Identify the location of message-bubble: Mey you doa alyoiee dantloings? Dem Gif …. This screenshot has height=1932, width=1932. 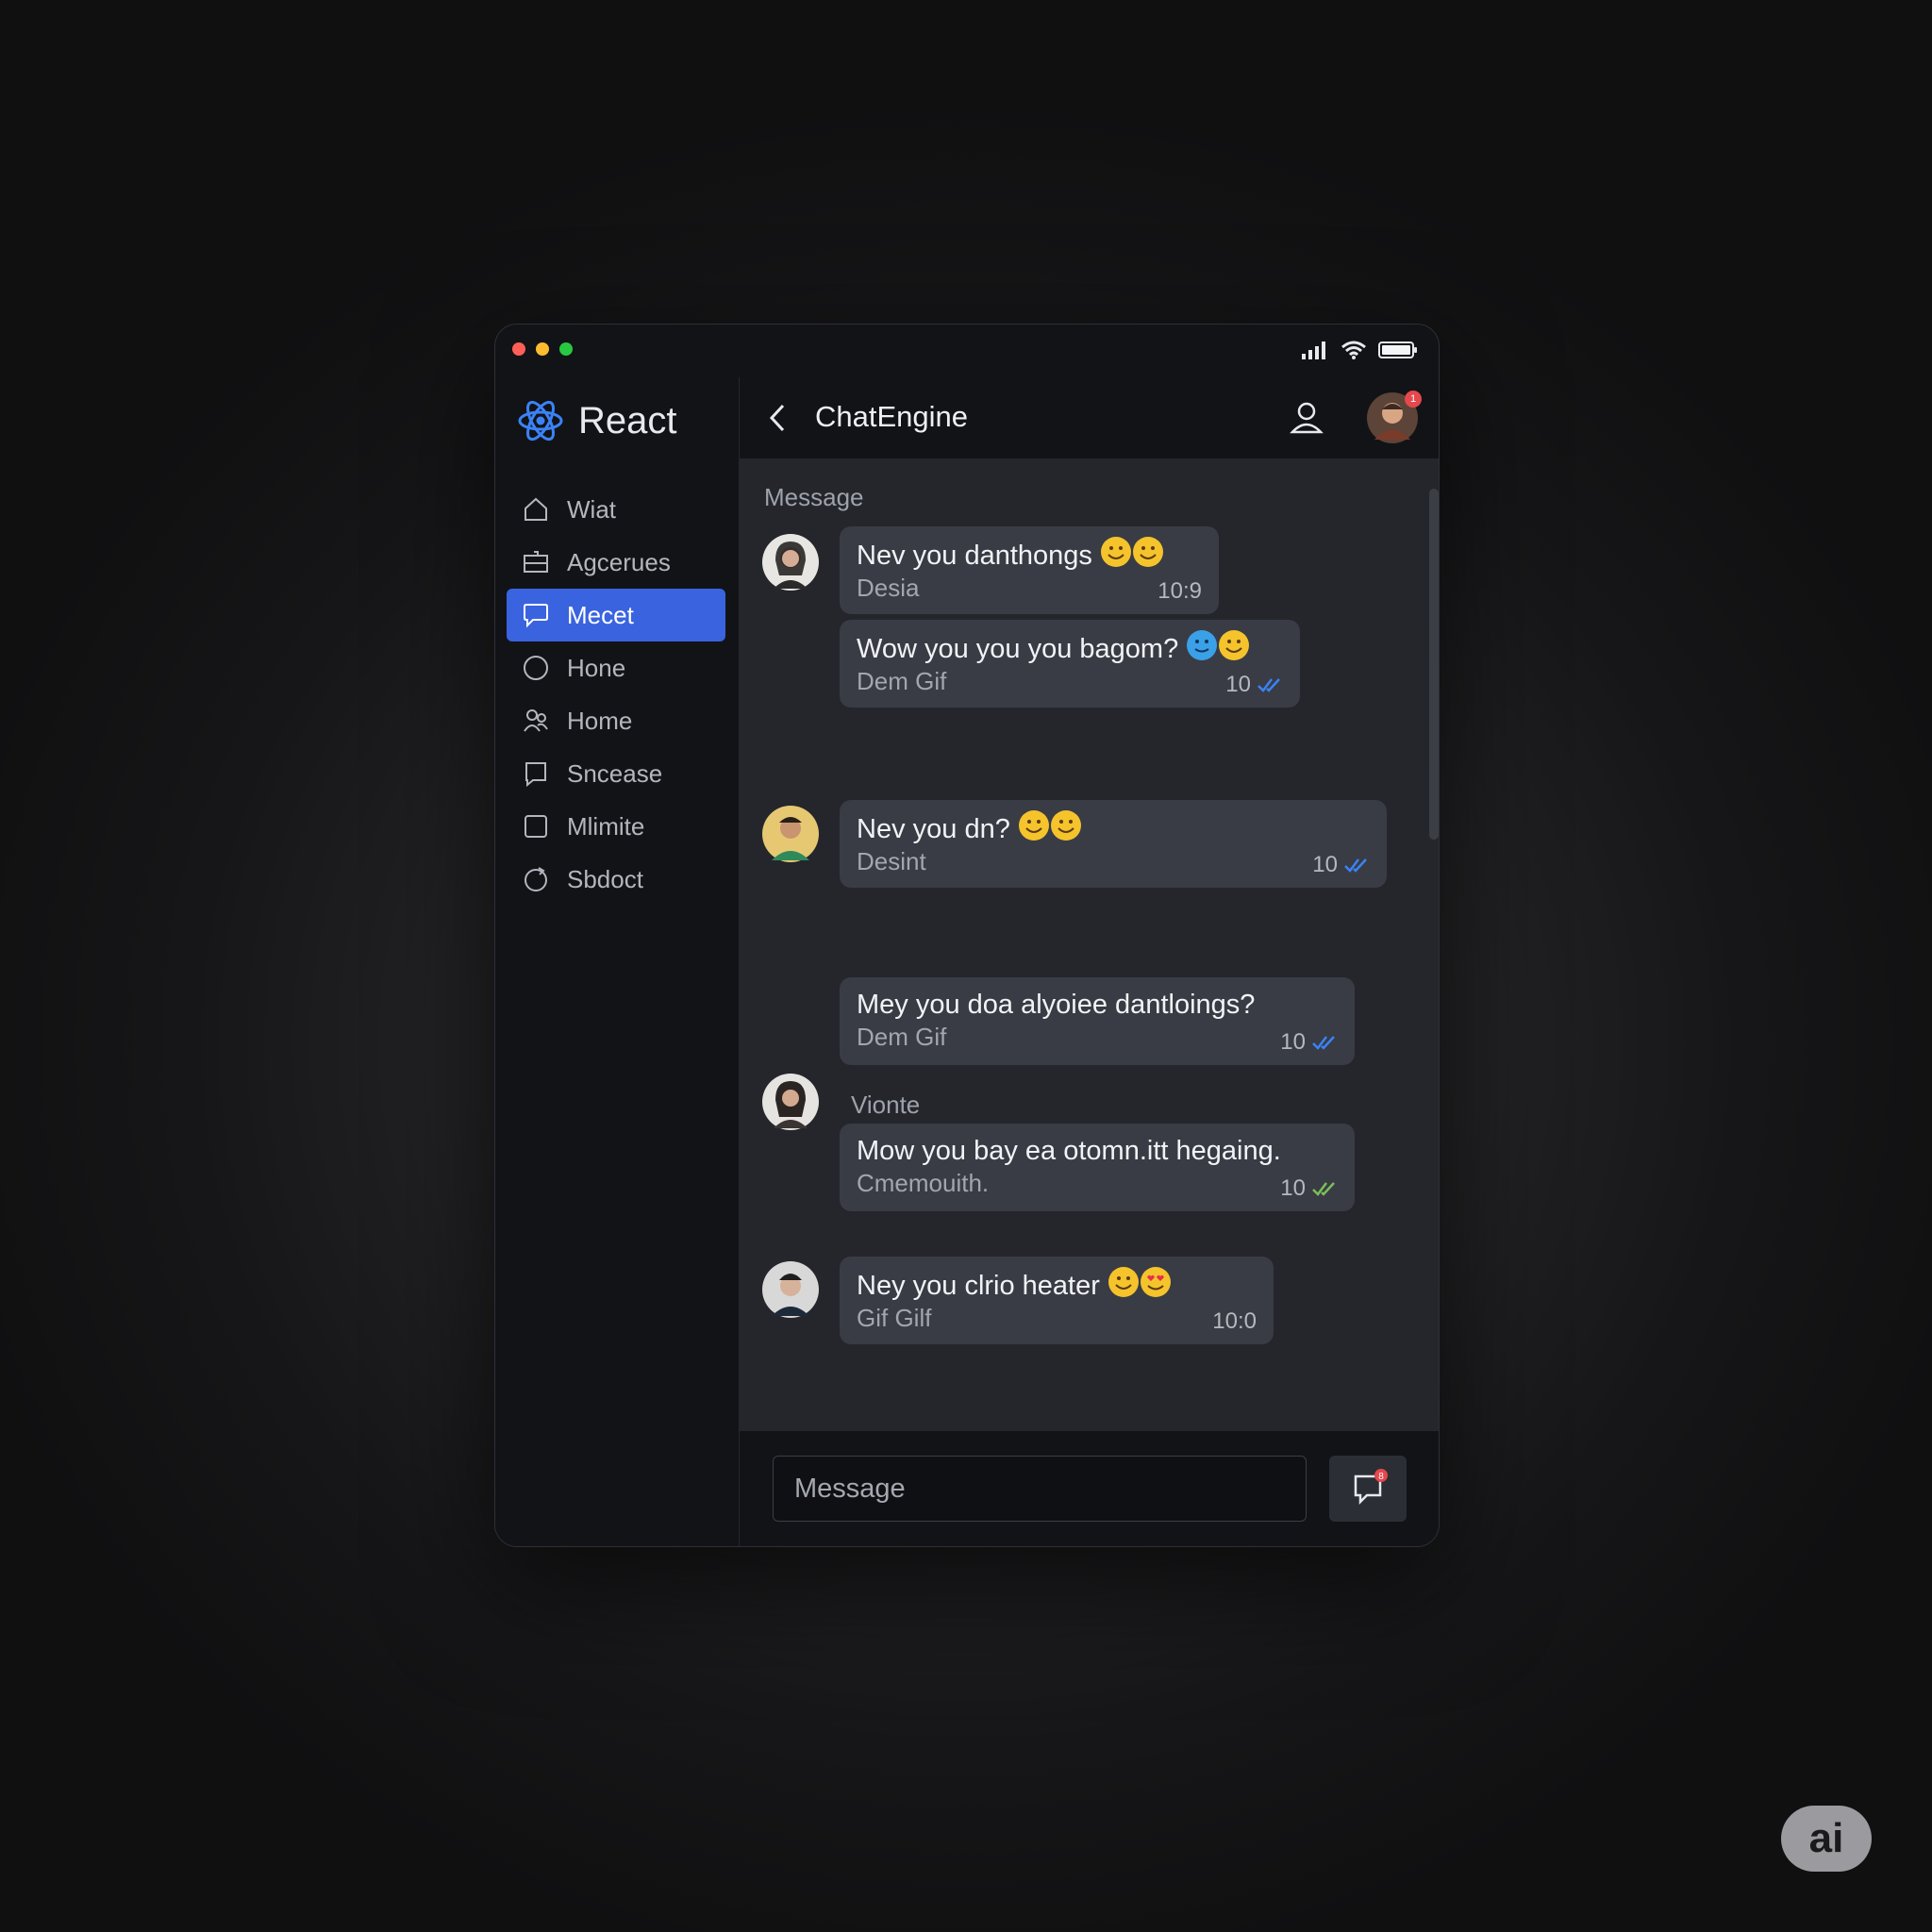
(1098, 1021).